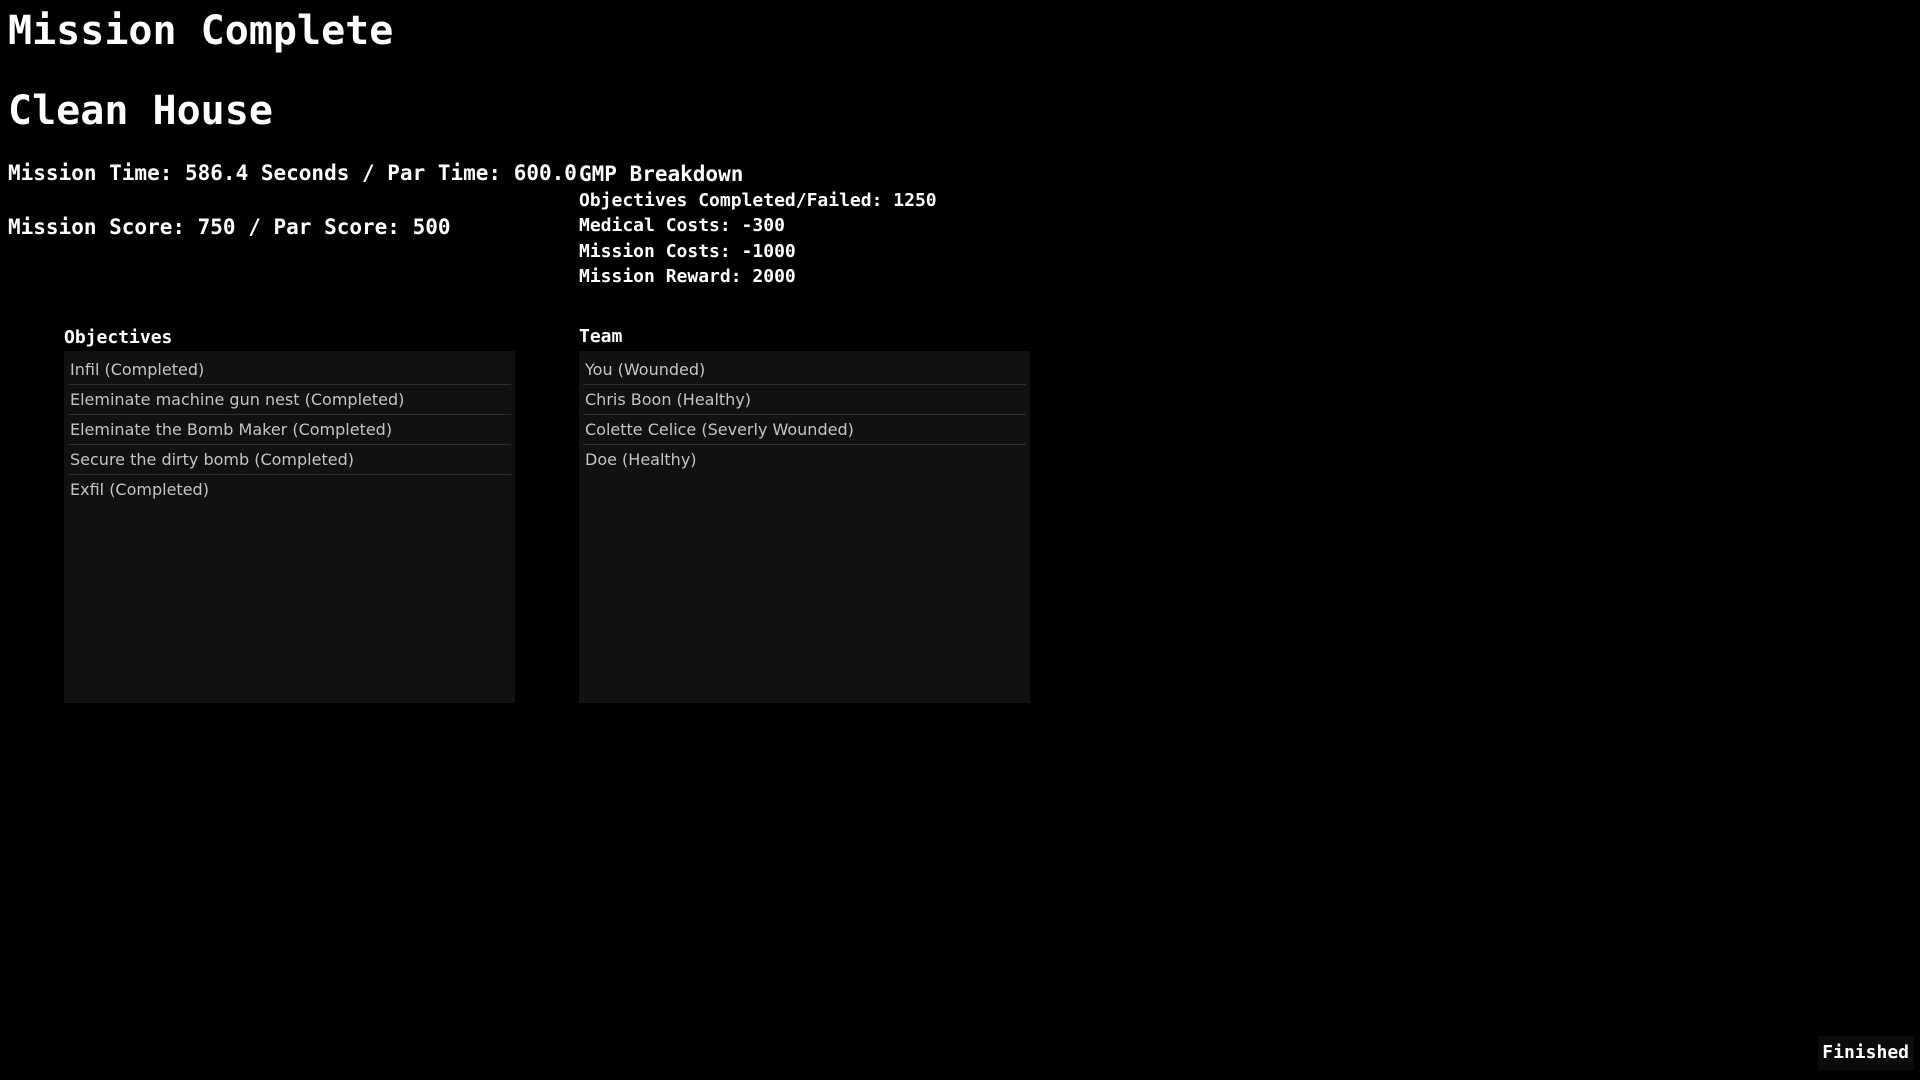 Image resolution: width=1920 pixels, height=1080 pixels. What do you see at coordinates (804, 370) in the screenshot?
I see `team-member-item: You (Wounded)` at bounding box center [804, 370].